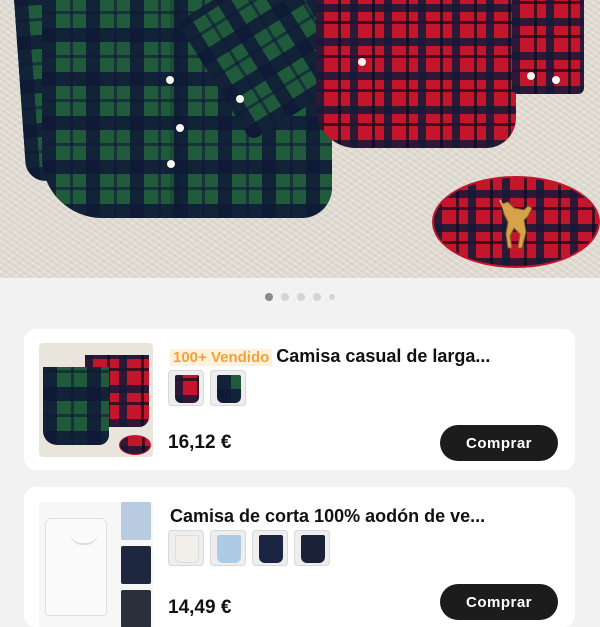 The image size is (600, 627). I want to click on polo-horse-logo-icon, so click(516, 224).